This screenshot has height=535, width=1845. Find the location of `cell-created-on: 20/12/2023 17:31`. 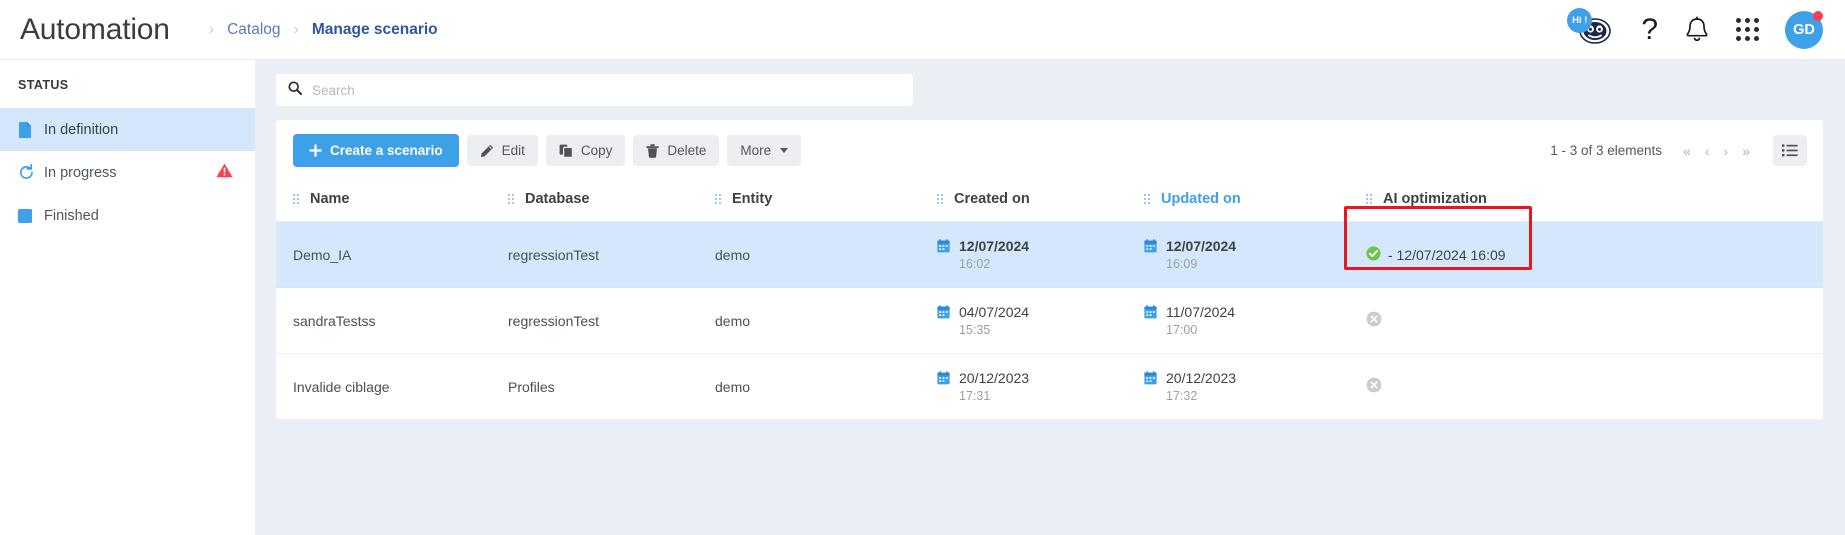

cell-created-on: 20/12/2023 17:31 is located at coordinates (1040, 387).